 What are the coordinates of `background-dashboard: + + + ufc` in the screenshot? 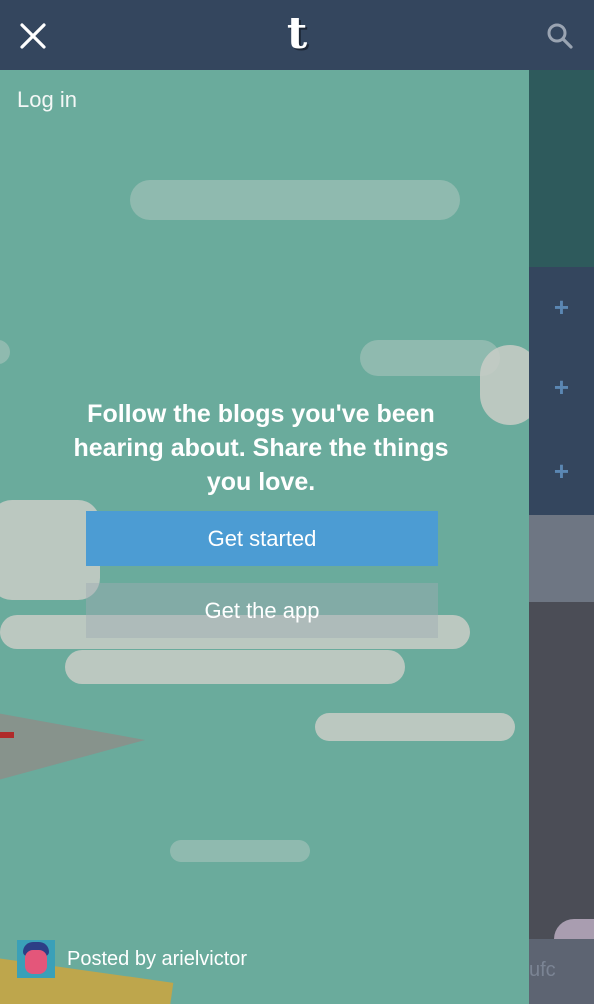 It's located at (561, 537).